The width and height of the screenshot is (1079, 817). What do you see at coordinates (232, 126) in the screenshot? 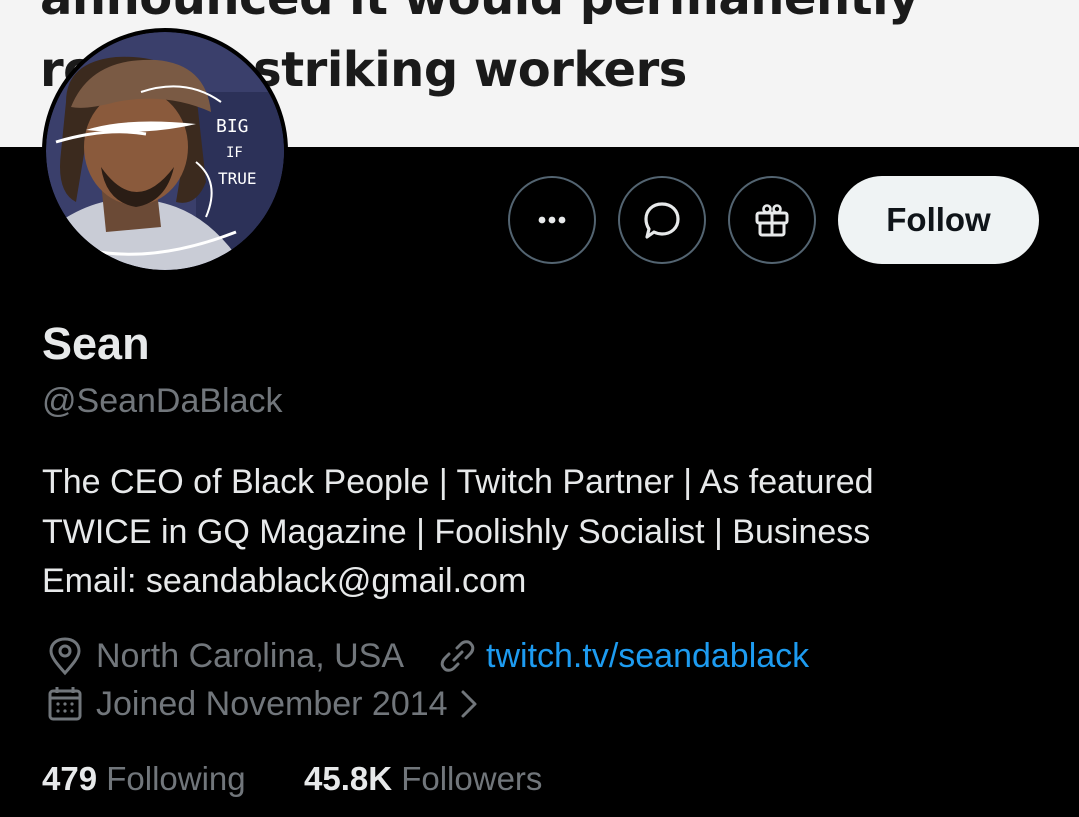
I see `avatar-text-big: BIG` at bounding box center [232, 126].